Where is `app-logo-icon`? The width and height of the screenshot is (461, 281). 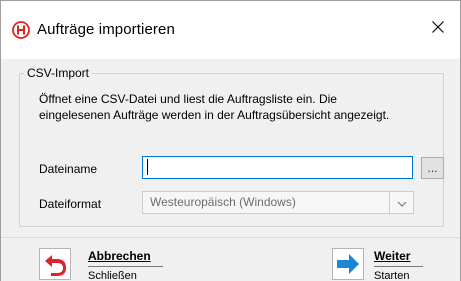 app-logo-icon is located at coordinates (21, 30).